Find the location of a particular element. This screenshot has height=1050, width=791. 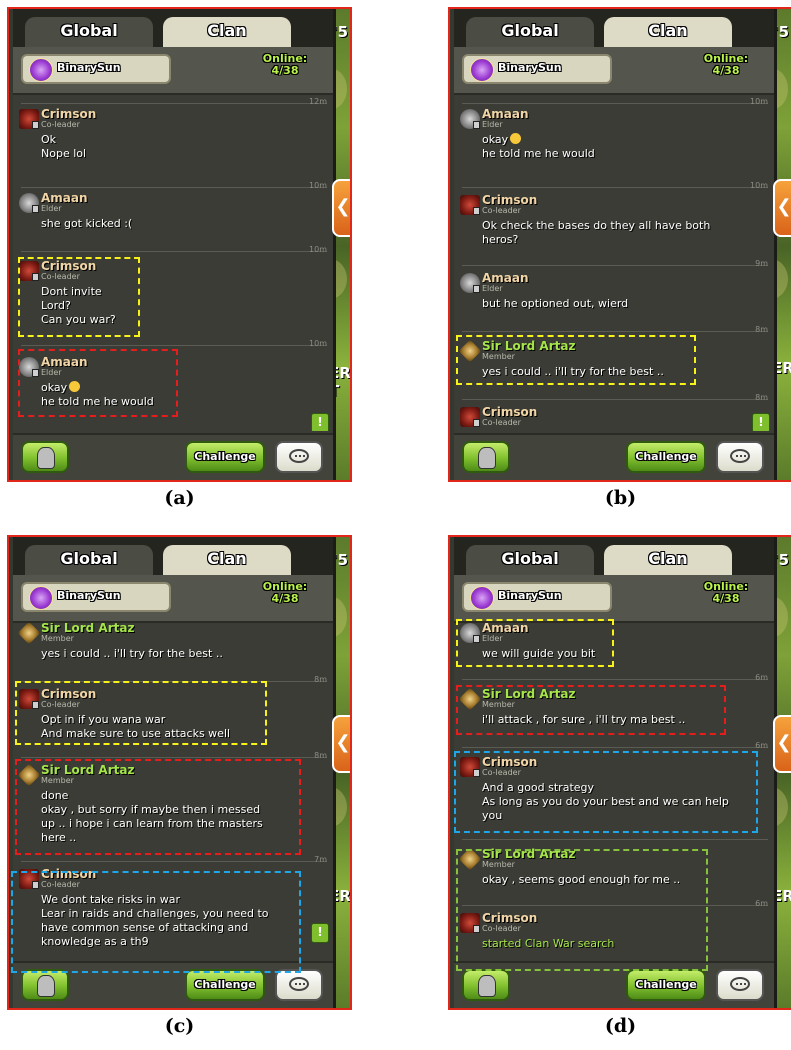

message-line: heros? is located at coordinates (500, 239).